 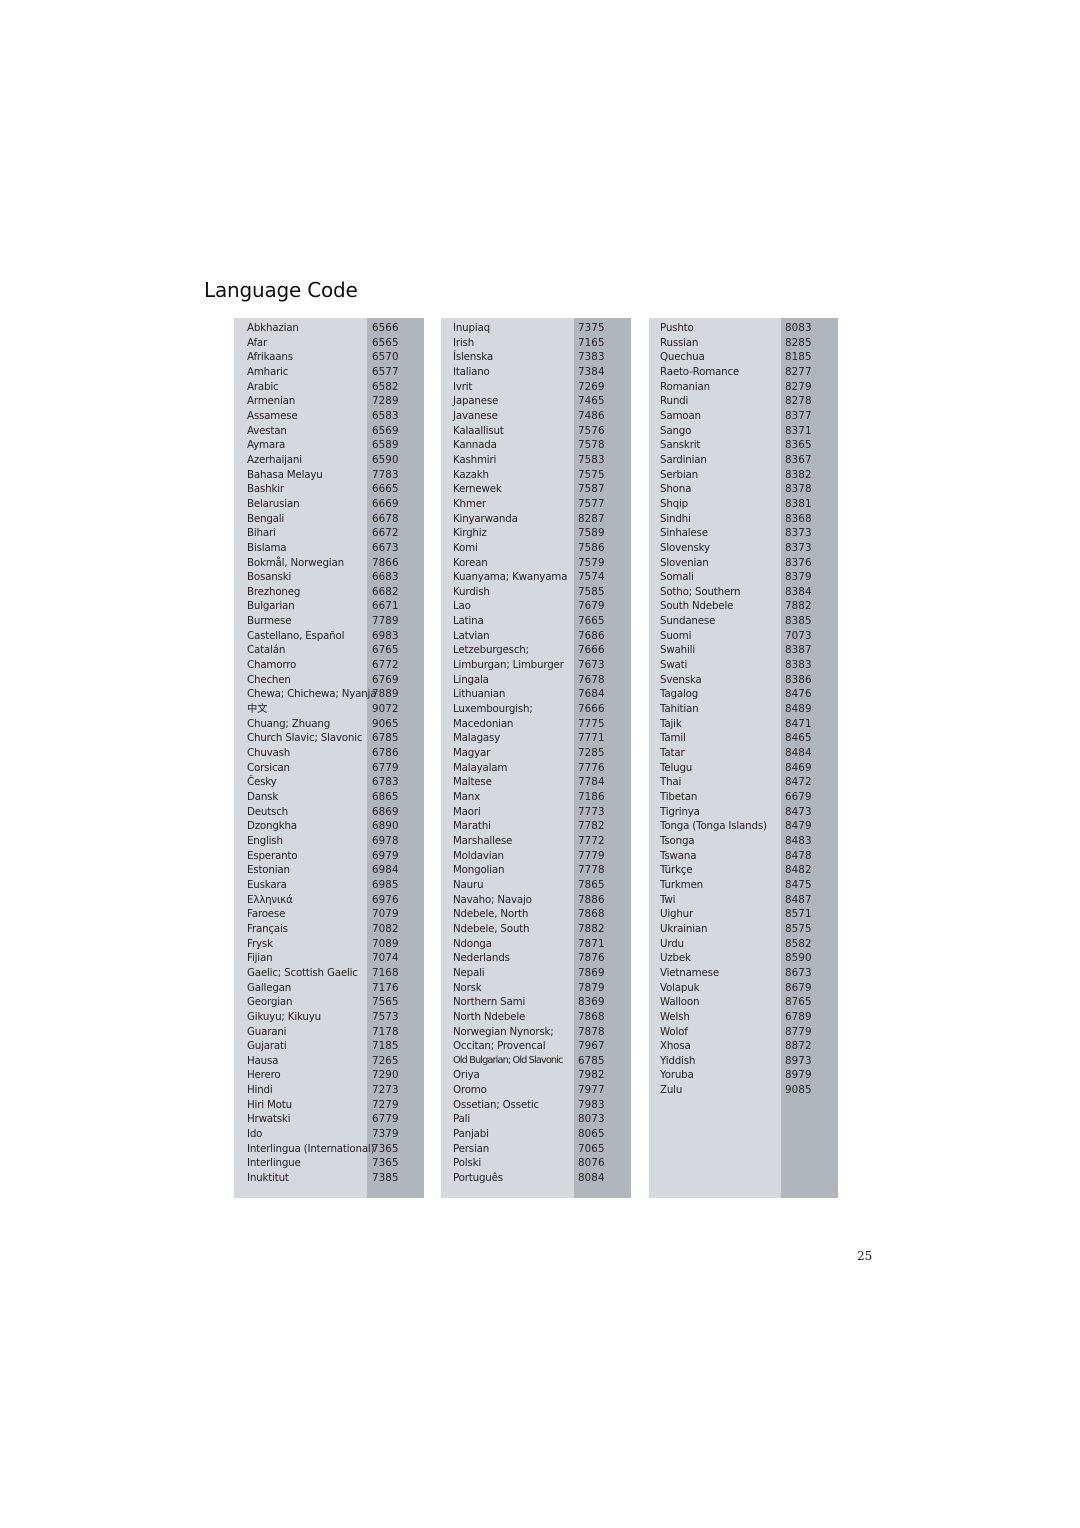 What do you see at coordinates (329, 914) in the screenshot?
I see `table-row: Faroese 7079` at bounding box center [329, 914].